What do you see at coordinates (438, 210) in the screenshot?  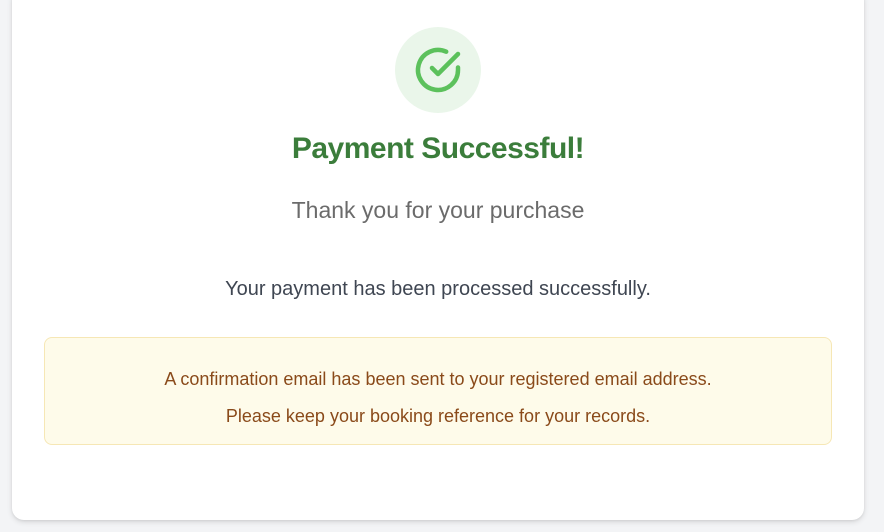 I see `page-subtitle: Thank you for your purchase` at bounding box center [438, 210].